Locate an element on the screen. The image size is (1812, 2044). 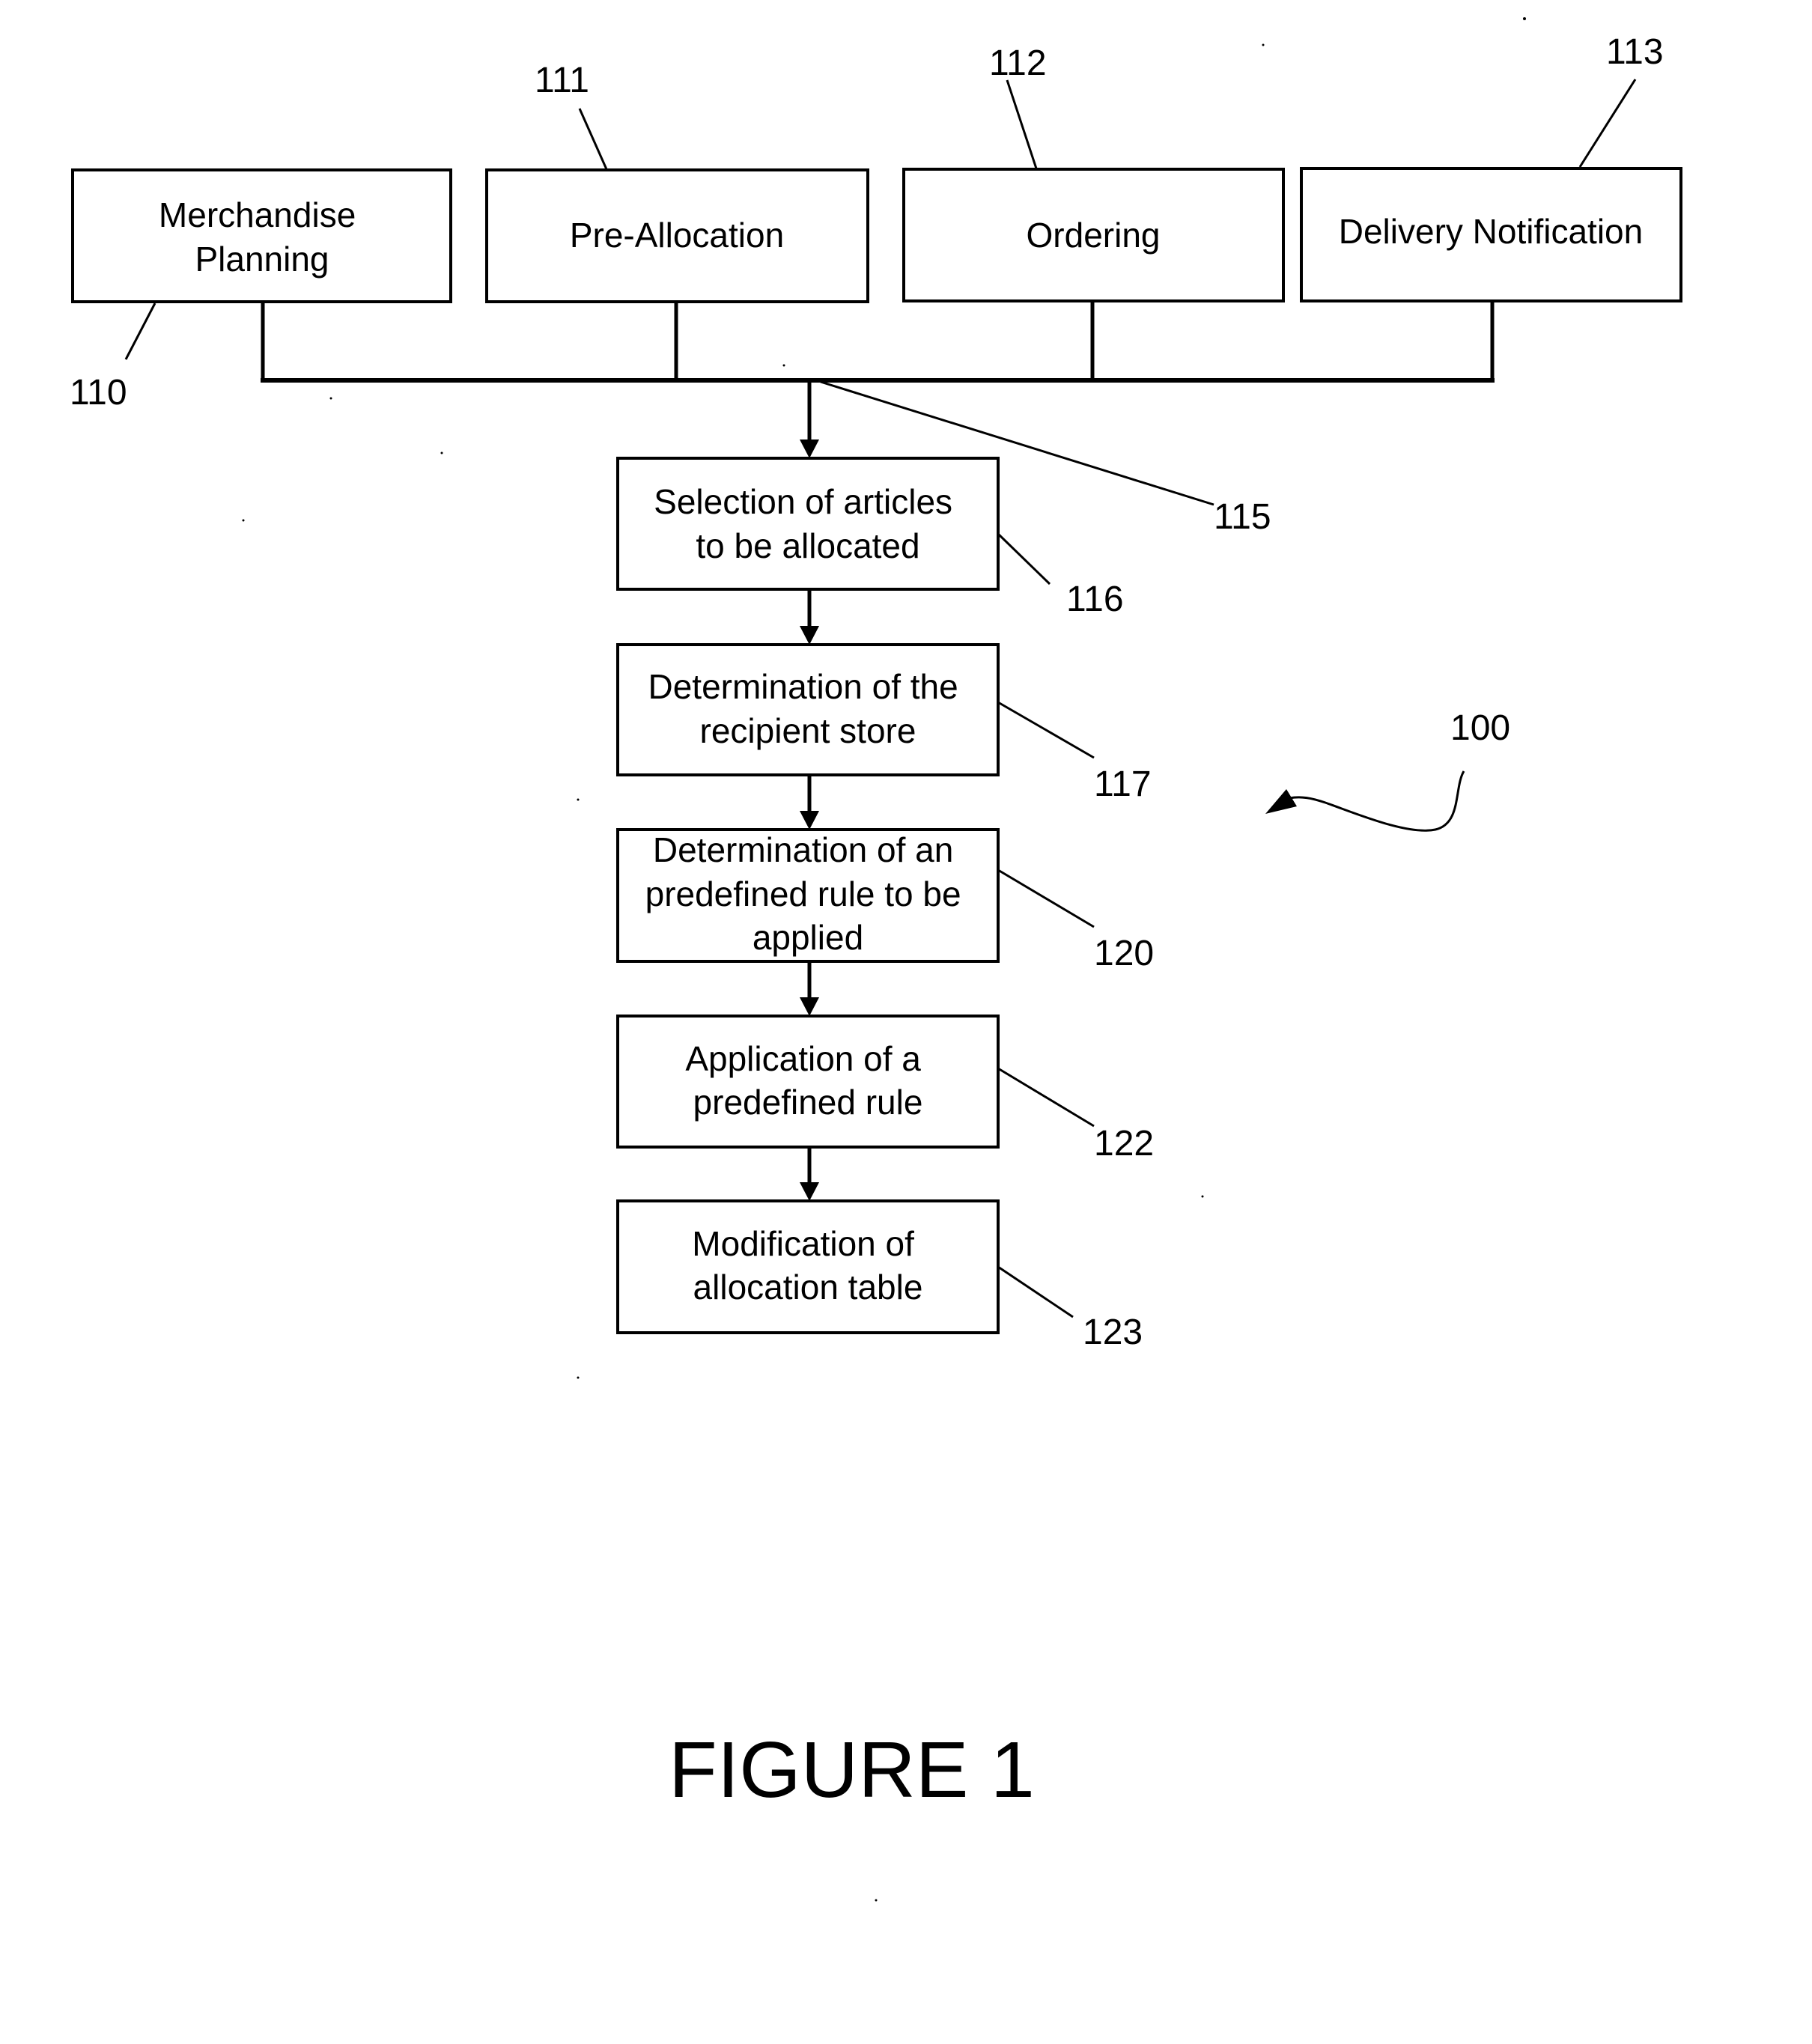
flow-step-determination-recipient-store: Determination of the recipient store is located at coordinates (808, 709).